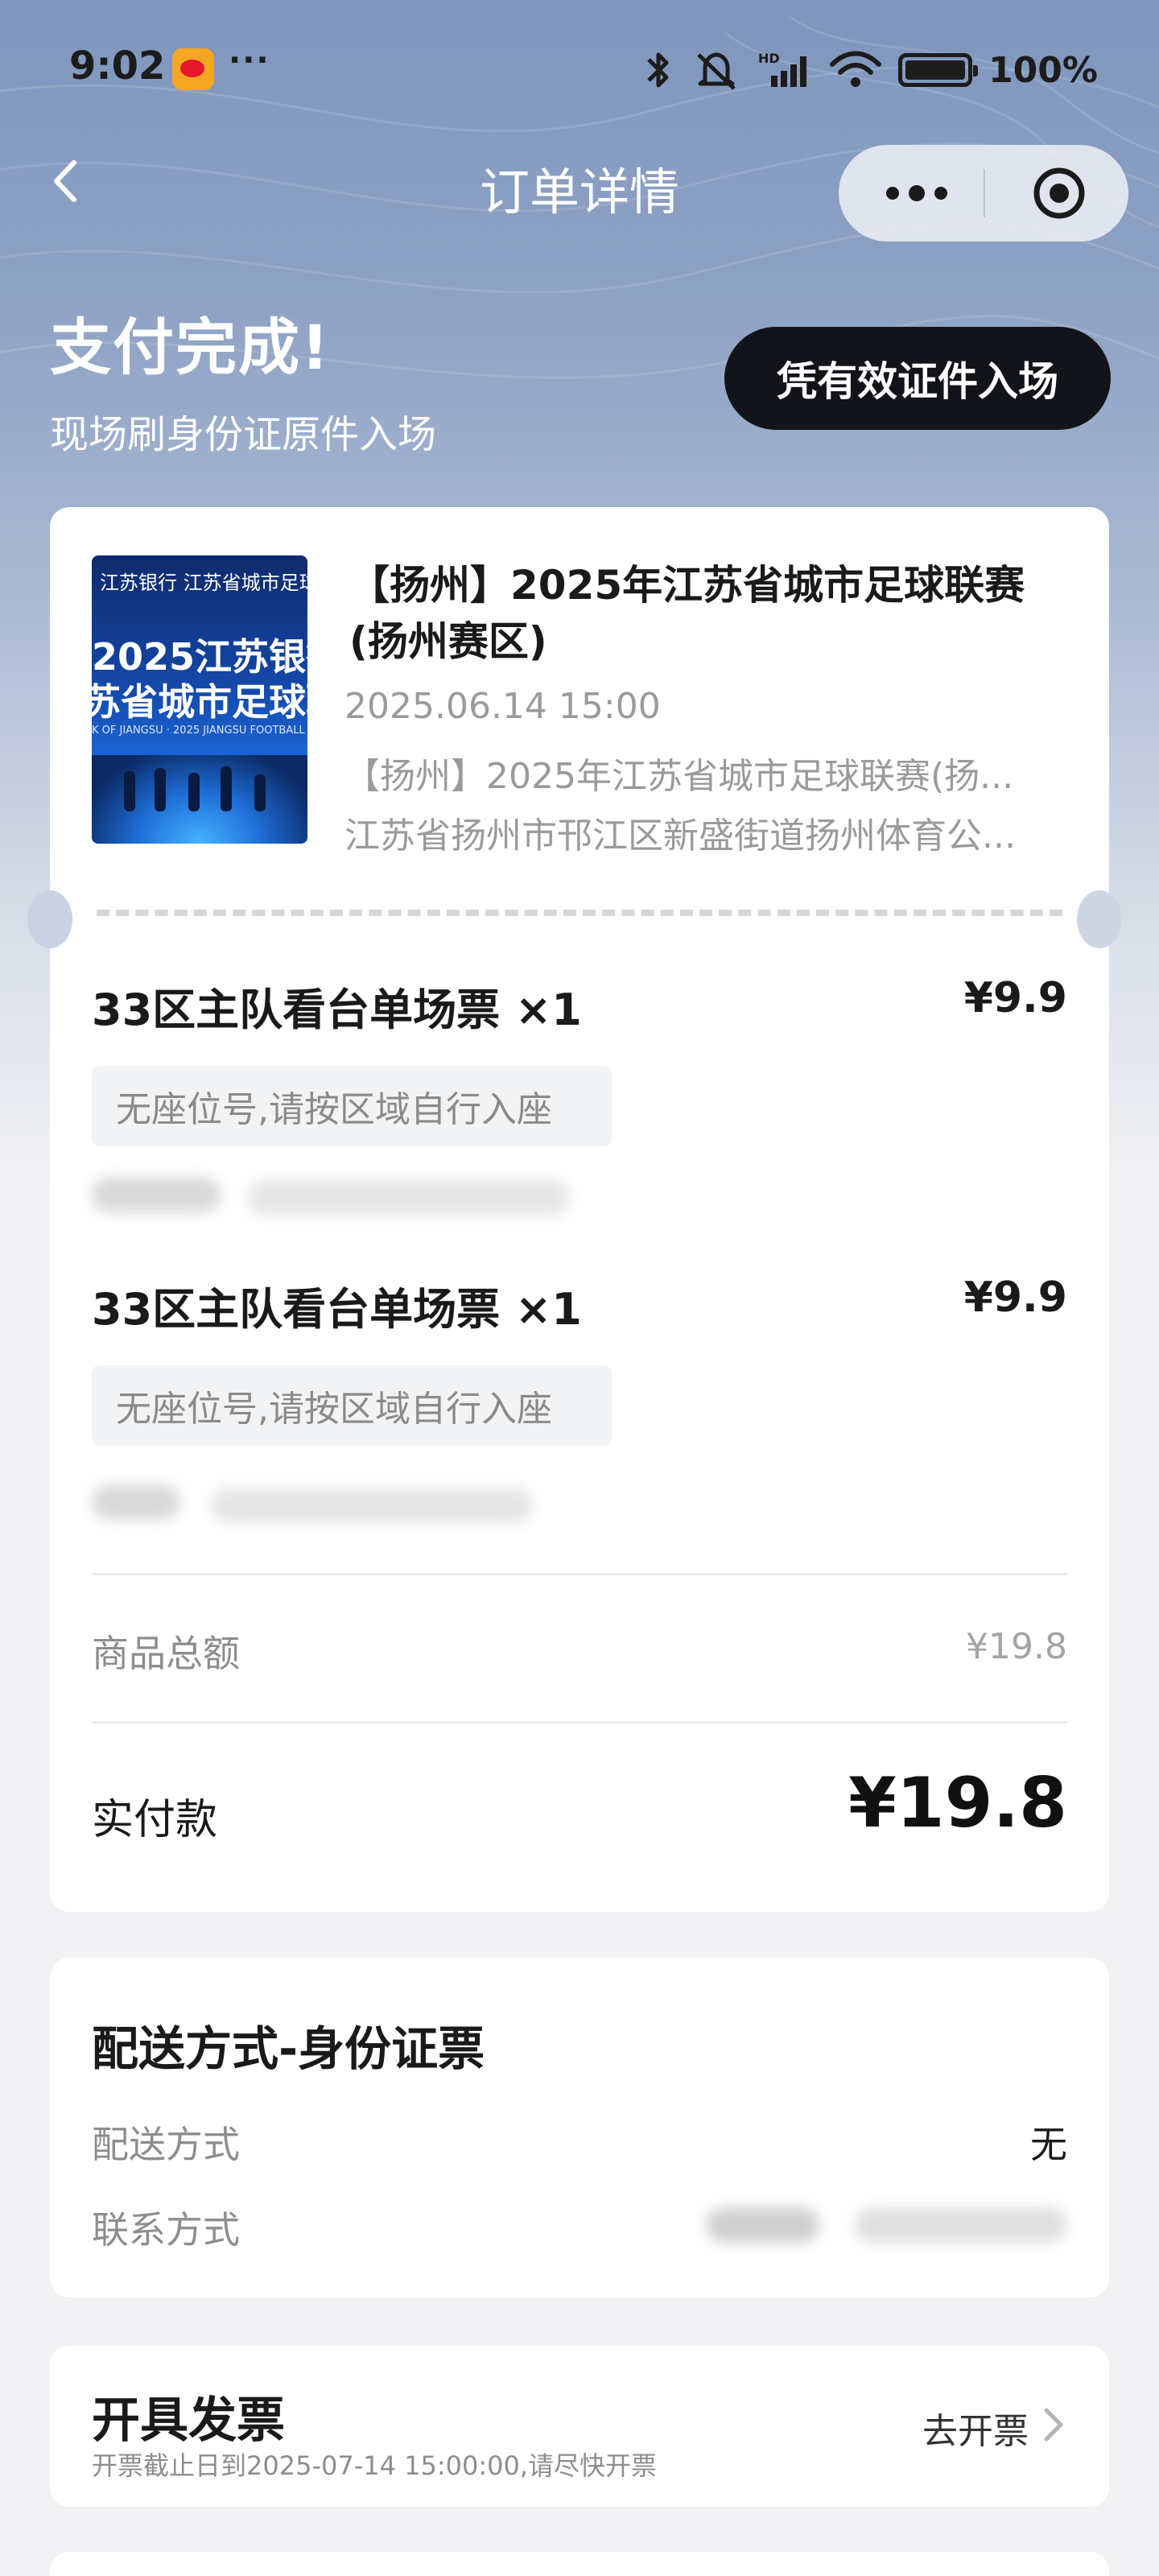  Describe the element at coordinates (716, 71) in the screenshot. I see `mute-icon` at that location.